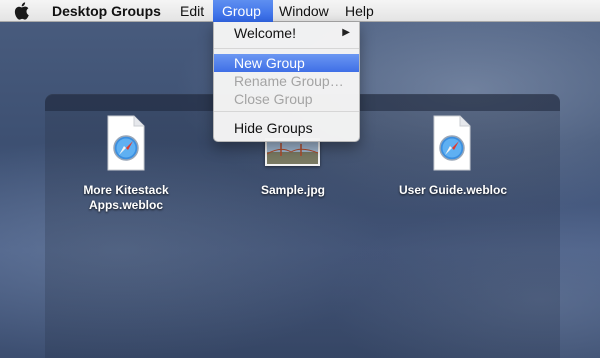 The height and width of the screenshot is (358, 600). I want to click on image-thumbnail-icon, so click(292, 152).